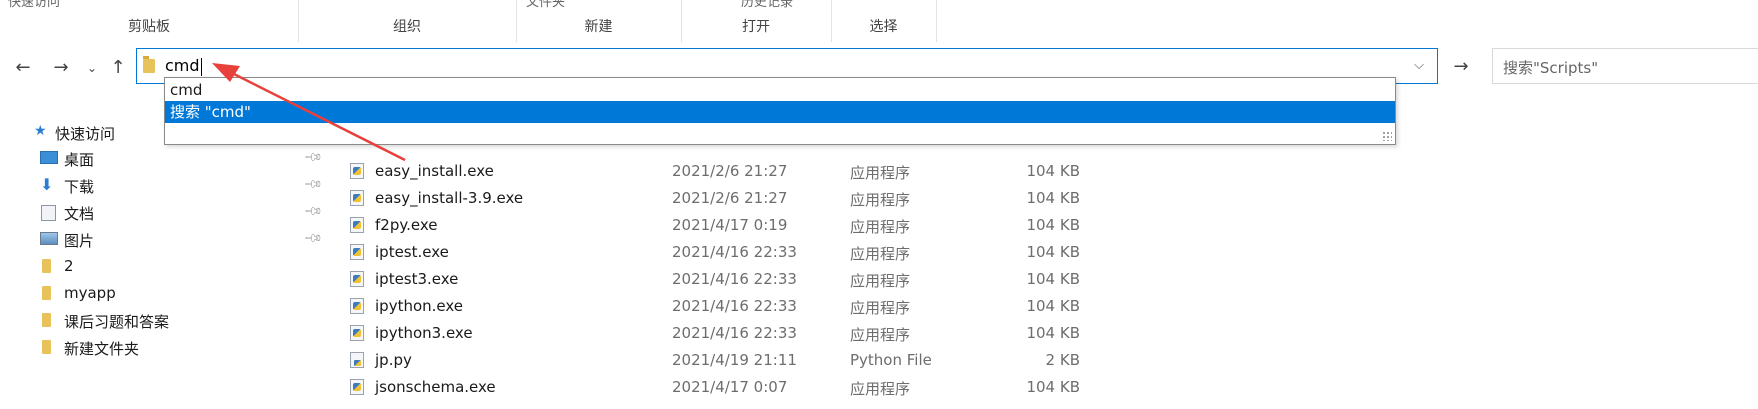  I want to click on nav-item-folder-2: 2, so click(165, 267).